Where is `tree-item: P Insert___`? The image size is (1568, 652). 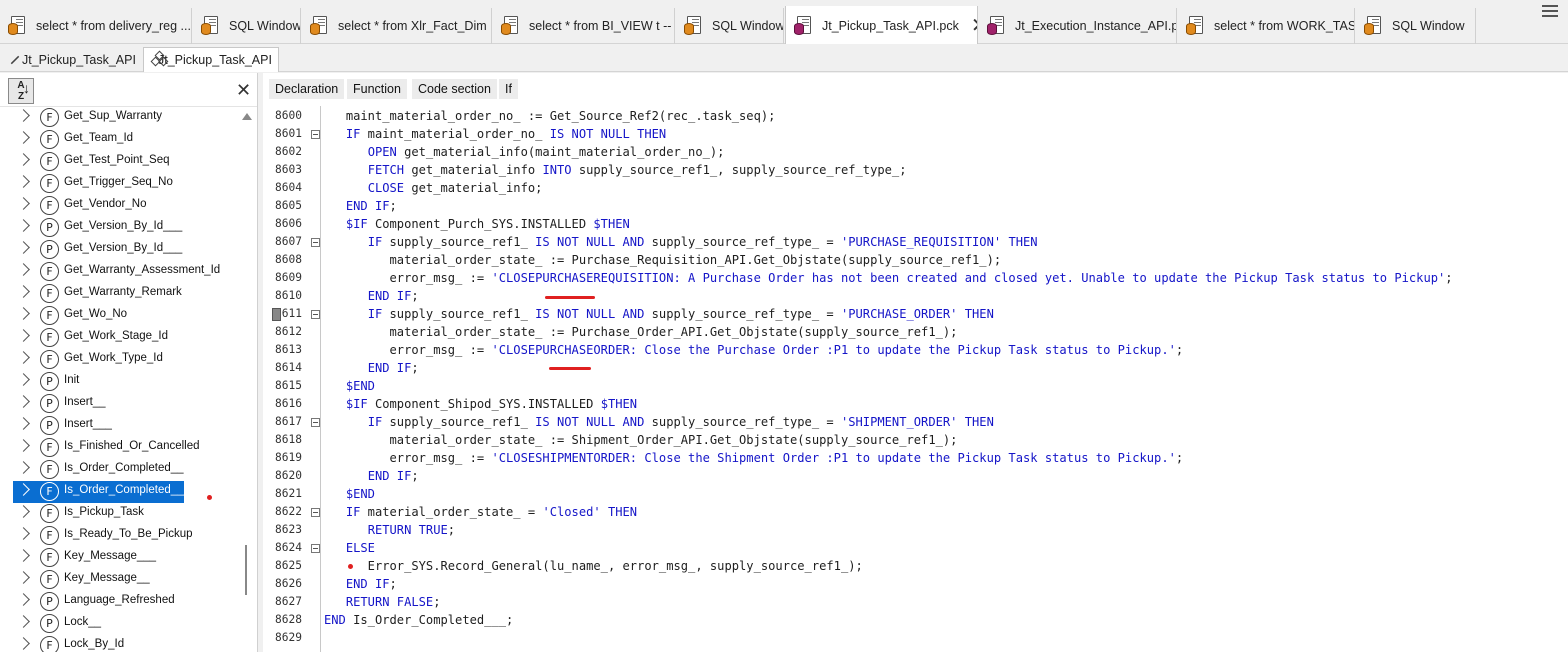
tree-item: P Insert___ is located at coordinates (120, 426).